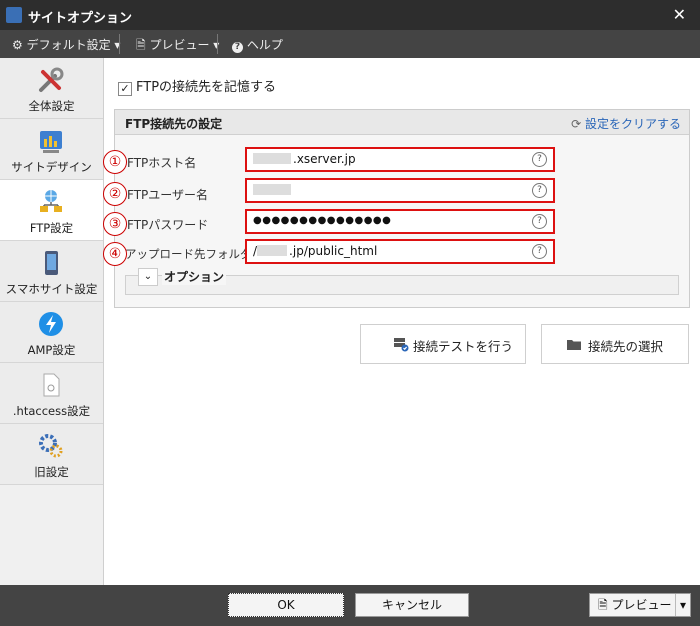  I want to click on sidebar-item-smartphone: スマホサイト設定, so click(51, 271).